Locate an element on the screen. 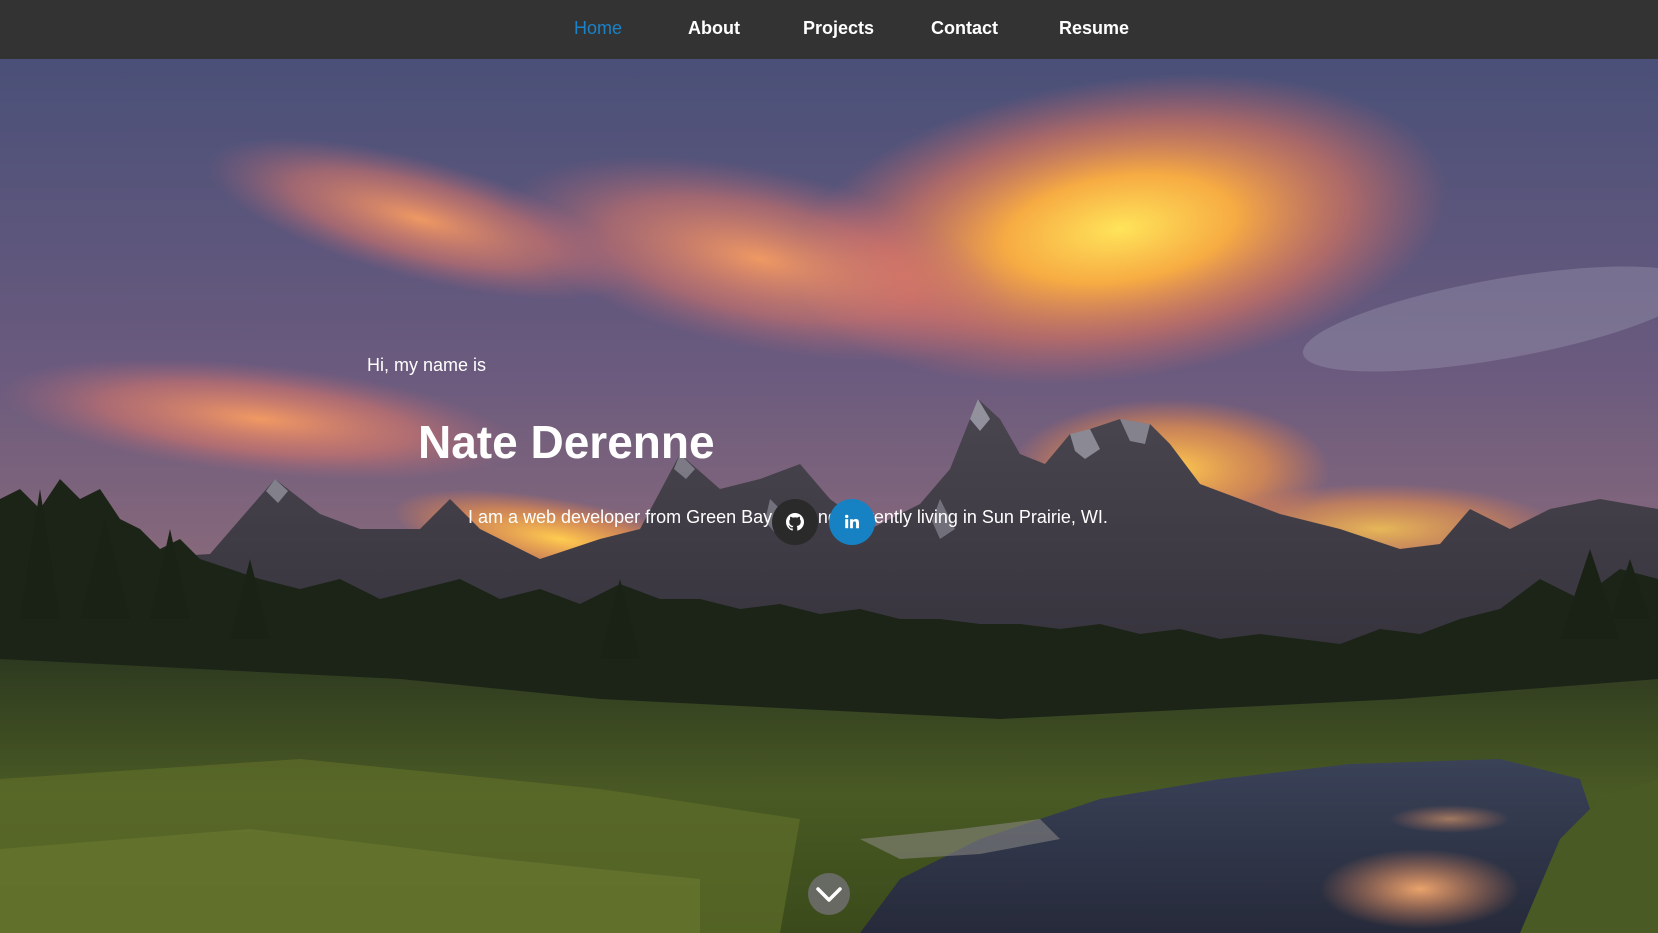 This screenshot has height=933, width=1658. chevron-down-icon is located at coordinates (829, 894).